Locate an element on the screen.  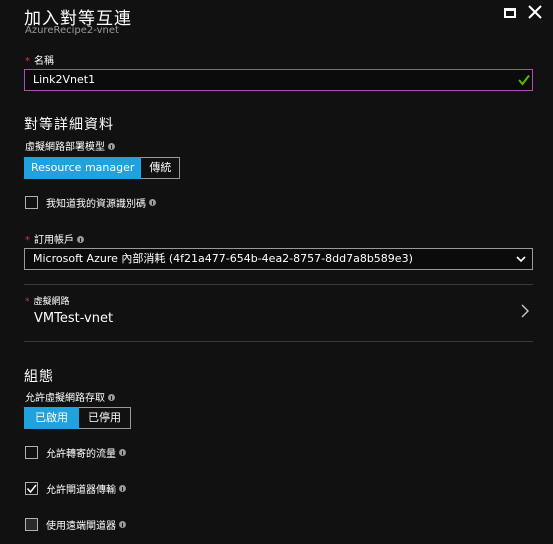
valid-check-icon is located at coordinates (524, 80).